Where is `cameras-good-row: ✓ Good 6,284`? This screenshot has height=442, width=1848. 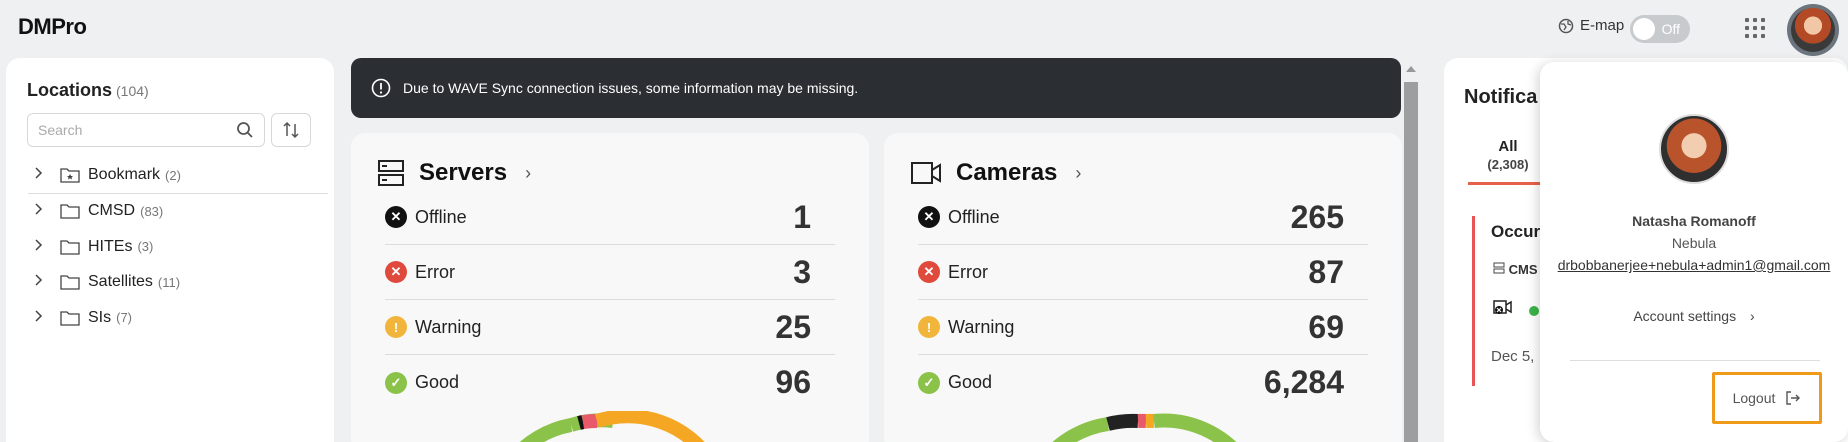 cameras-good-row: ✓ Good 6,284 is located at coordinates (1143, 382).